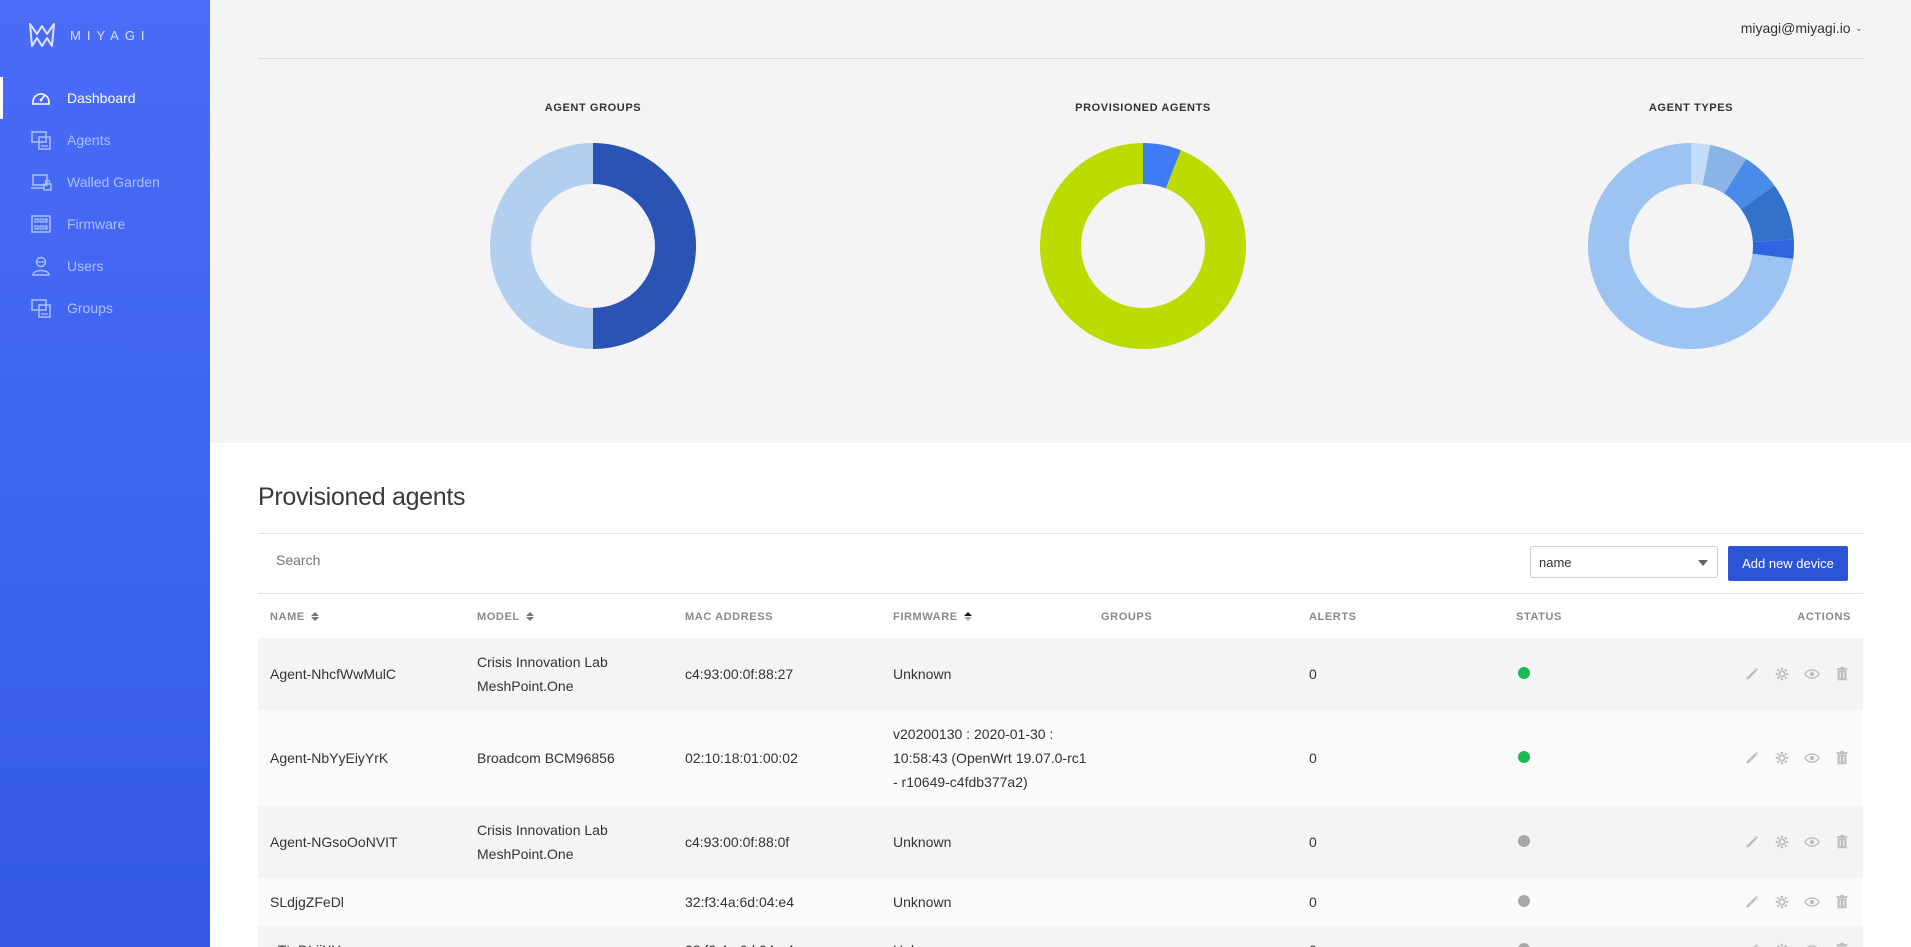  What do you see at coordinates (1143, 108) in the screenshot?
I see `chart-title: PROVISIONED AGENTS` at bounding box center [1143, 108].